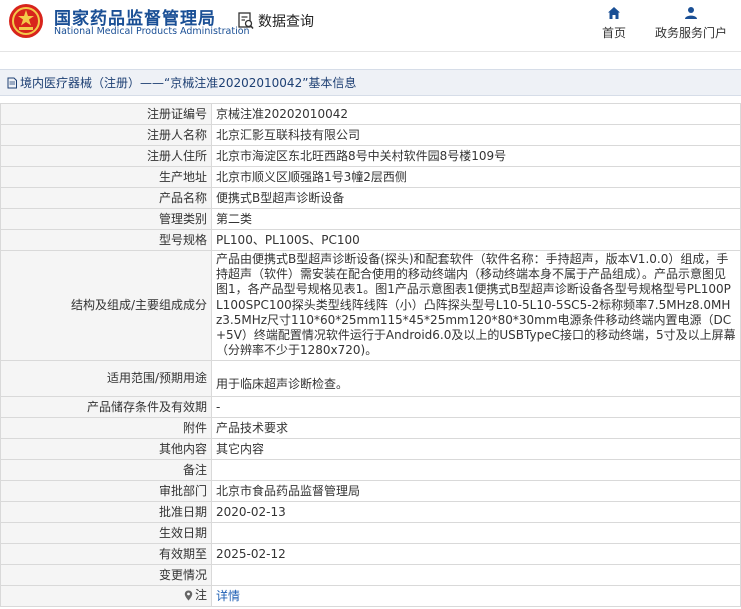  What do you see at coordinates (370, 51) in the screenshot?
I see `header-divider` at bounding box center [370, 51].